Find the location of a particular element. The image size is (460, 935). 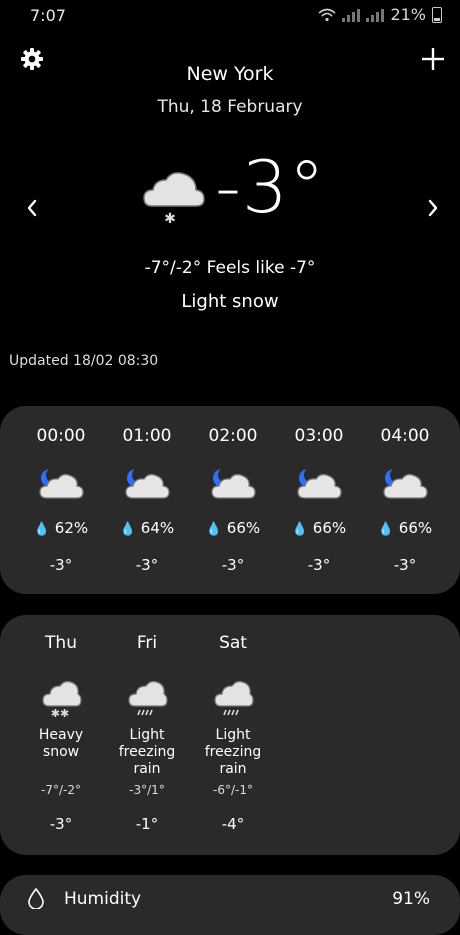

day-range: -7°/-2° is located at coordinates (61, 790).